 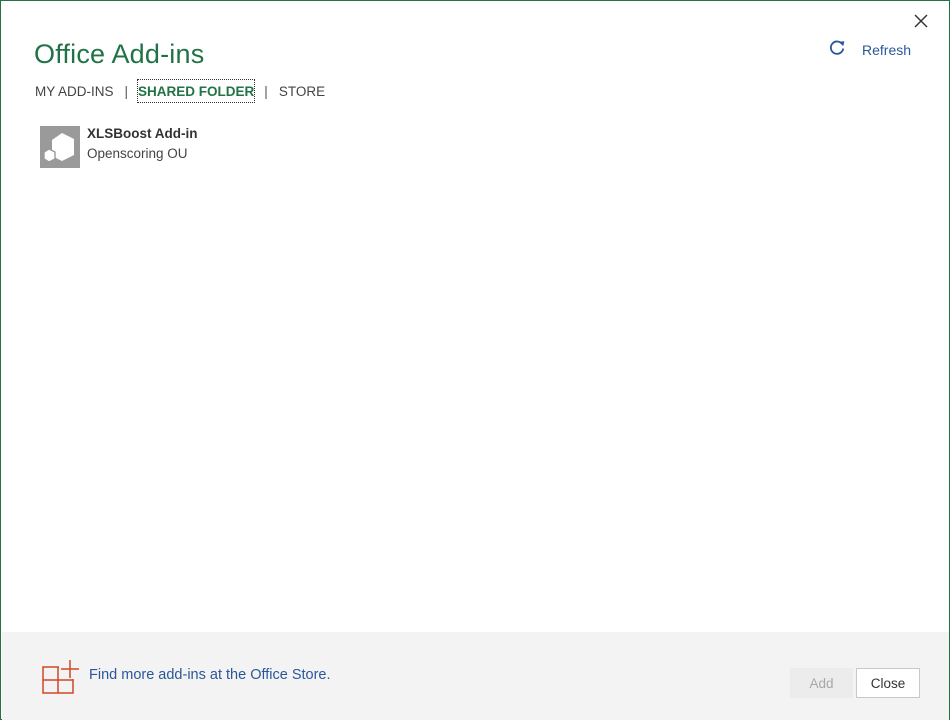 What do you see at coordinates (921, 21) in the screenshot?
I see `close-icon` at bounding box center [921, 21].